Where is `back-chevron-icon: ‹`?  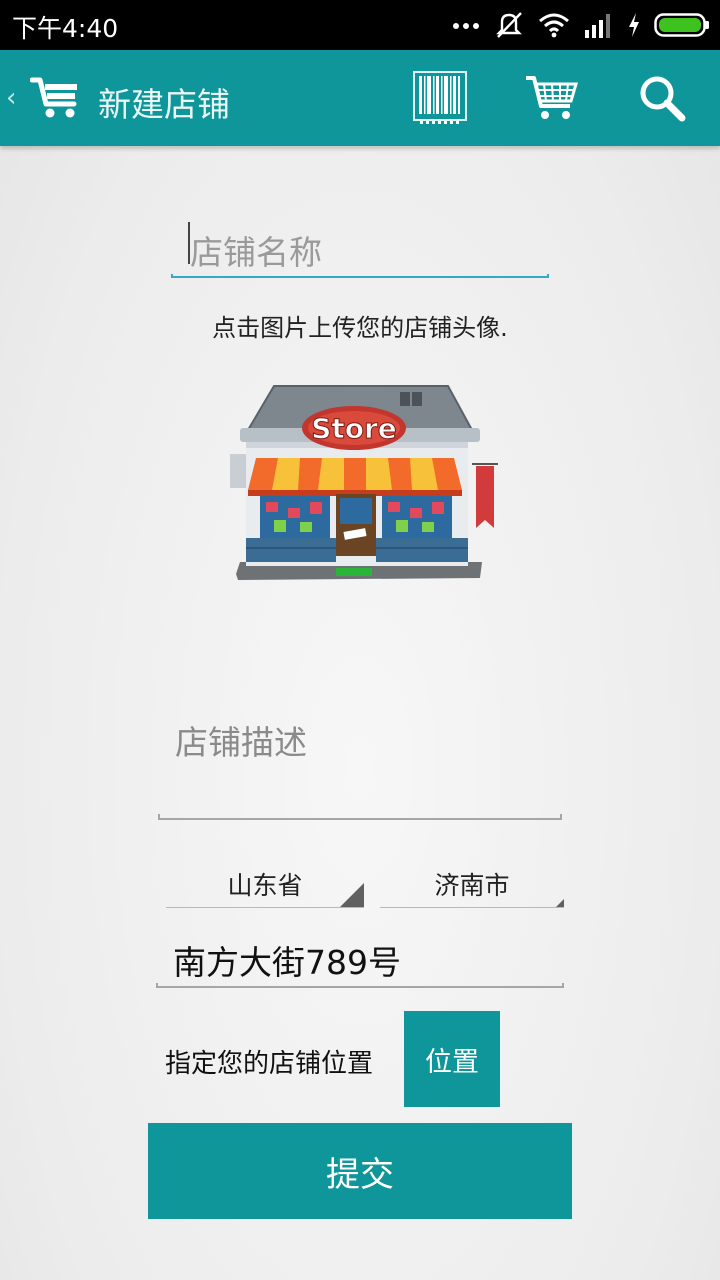
back-chevron-icon: ‹ is located at coordinates (11, 98).